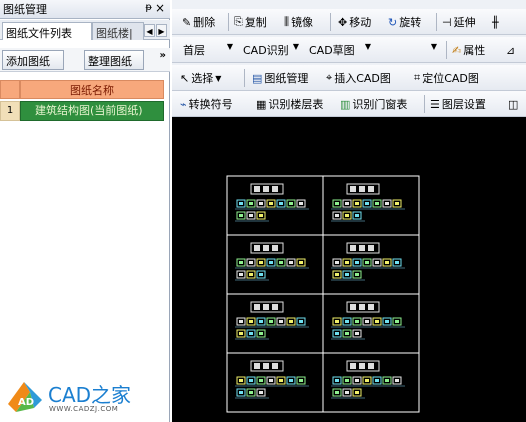 Image resolution: width=526 pixels, height=422 pixels. Describe the element at coordinates (495, 22) in the screenshot. I see `split-icon: ╫` at that location.